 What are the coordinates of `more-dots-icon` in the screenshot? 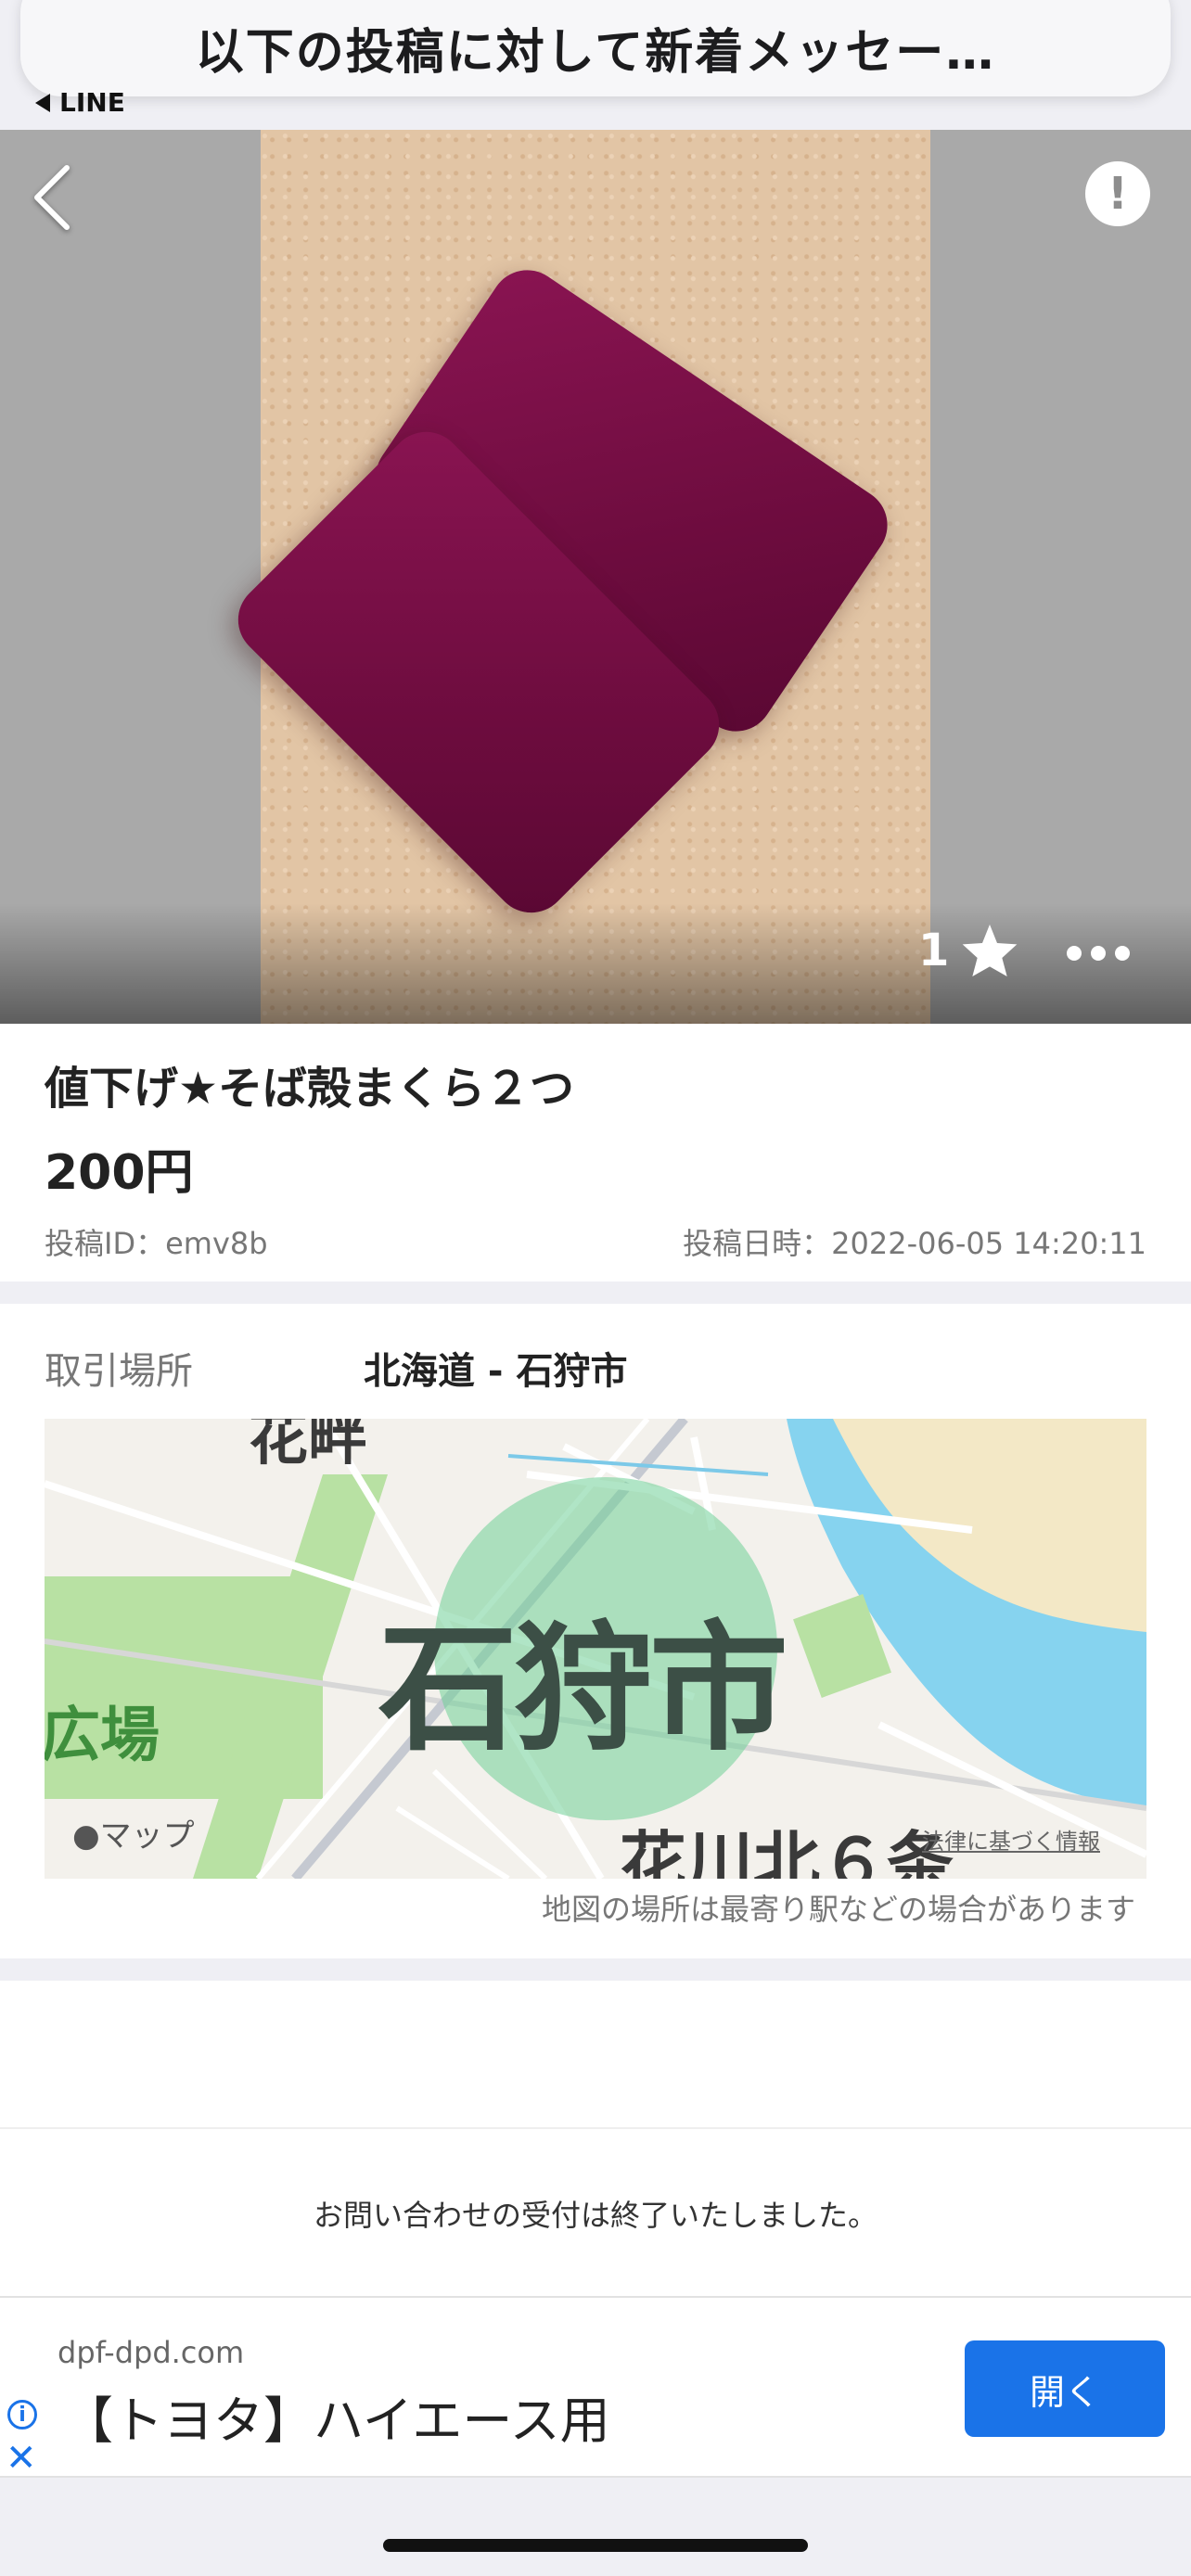 It's located at (1099, 953).